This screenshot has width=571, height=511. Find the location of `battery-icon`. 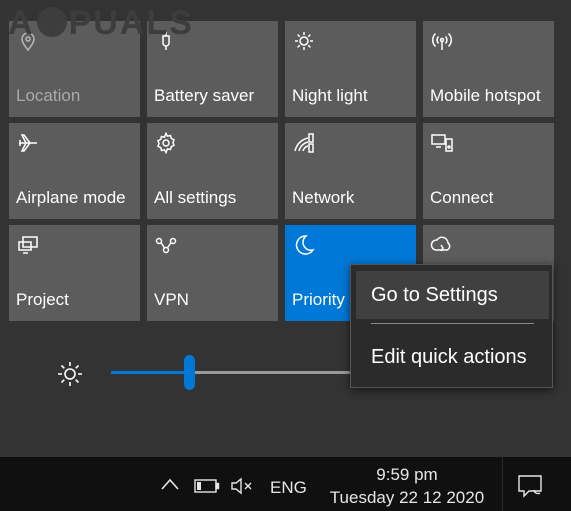

battery-icon is located at coordinates (207, 486).